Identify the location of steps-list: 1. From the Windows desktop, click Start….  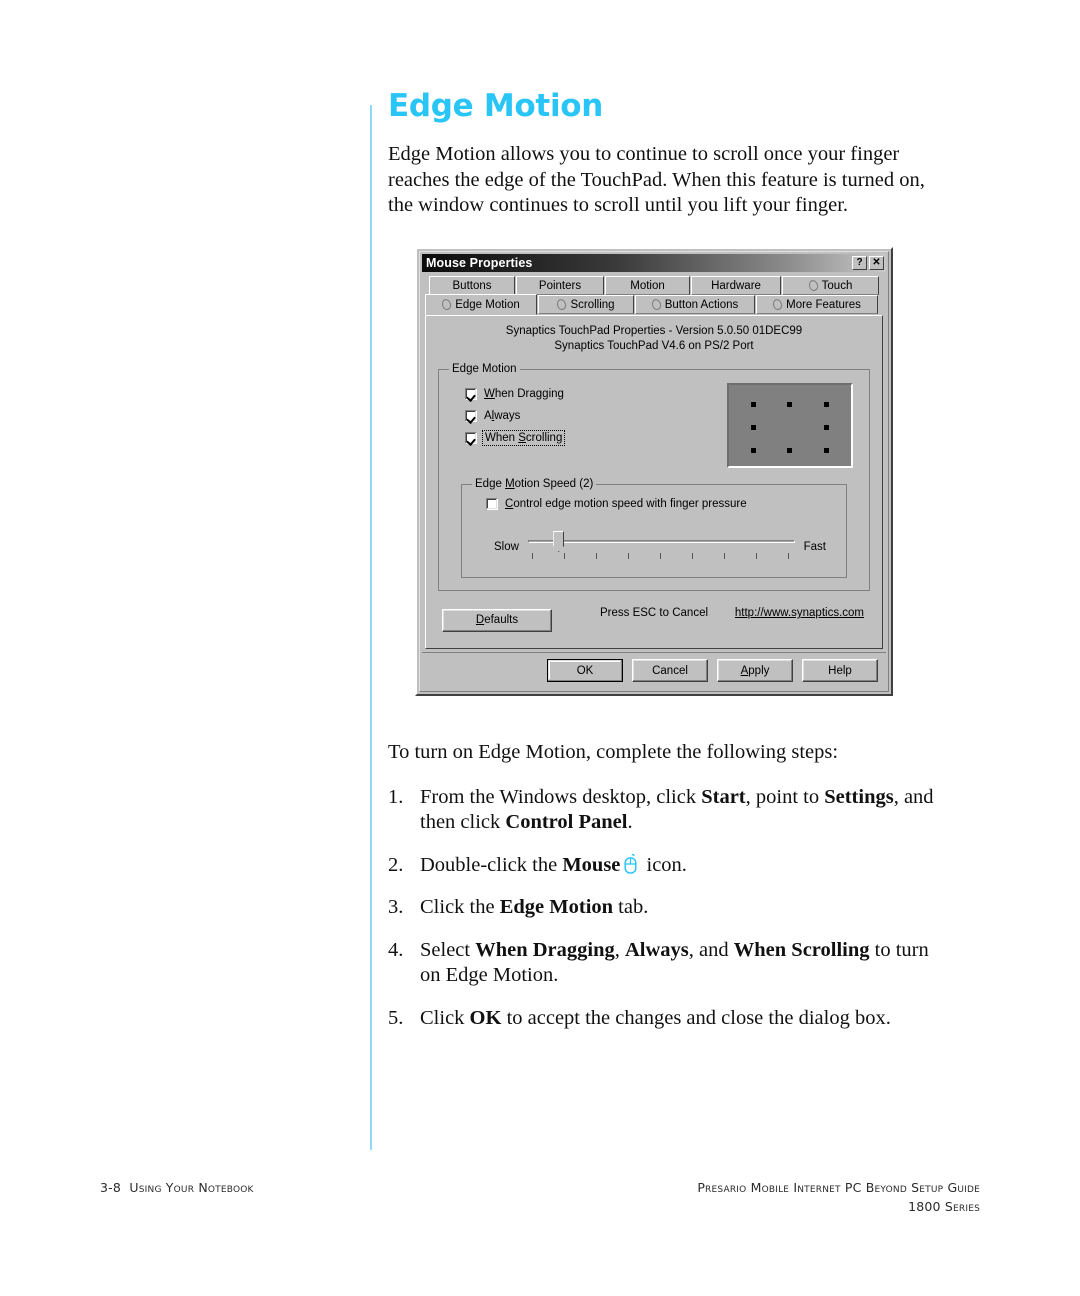
(668, 908).